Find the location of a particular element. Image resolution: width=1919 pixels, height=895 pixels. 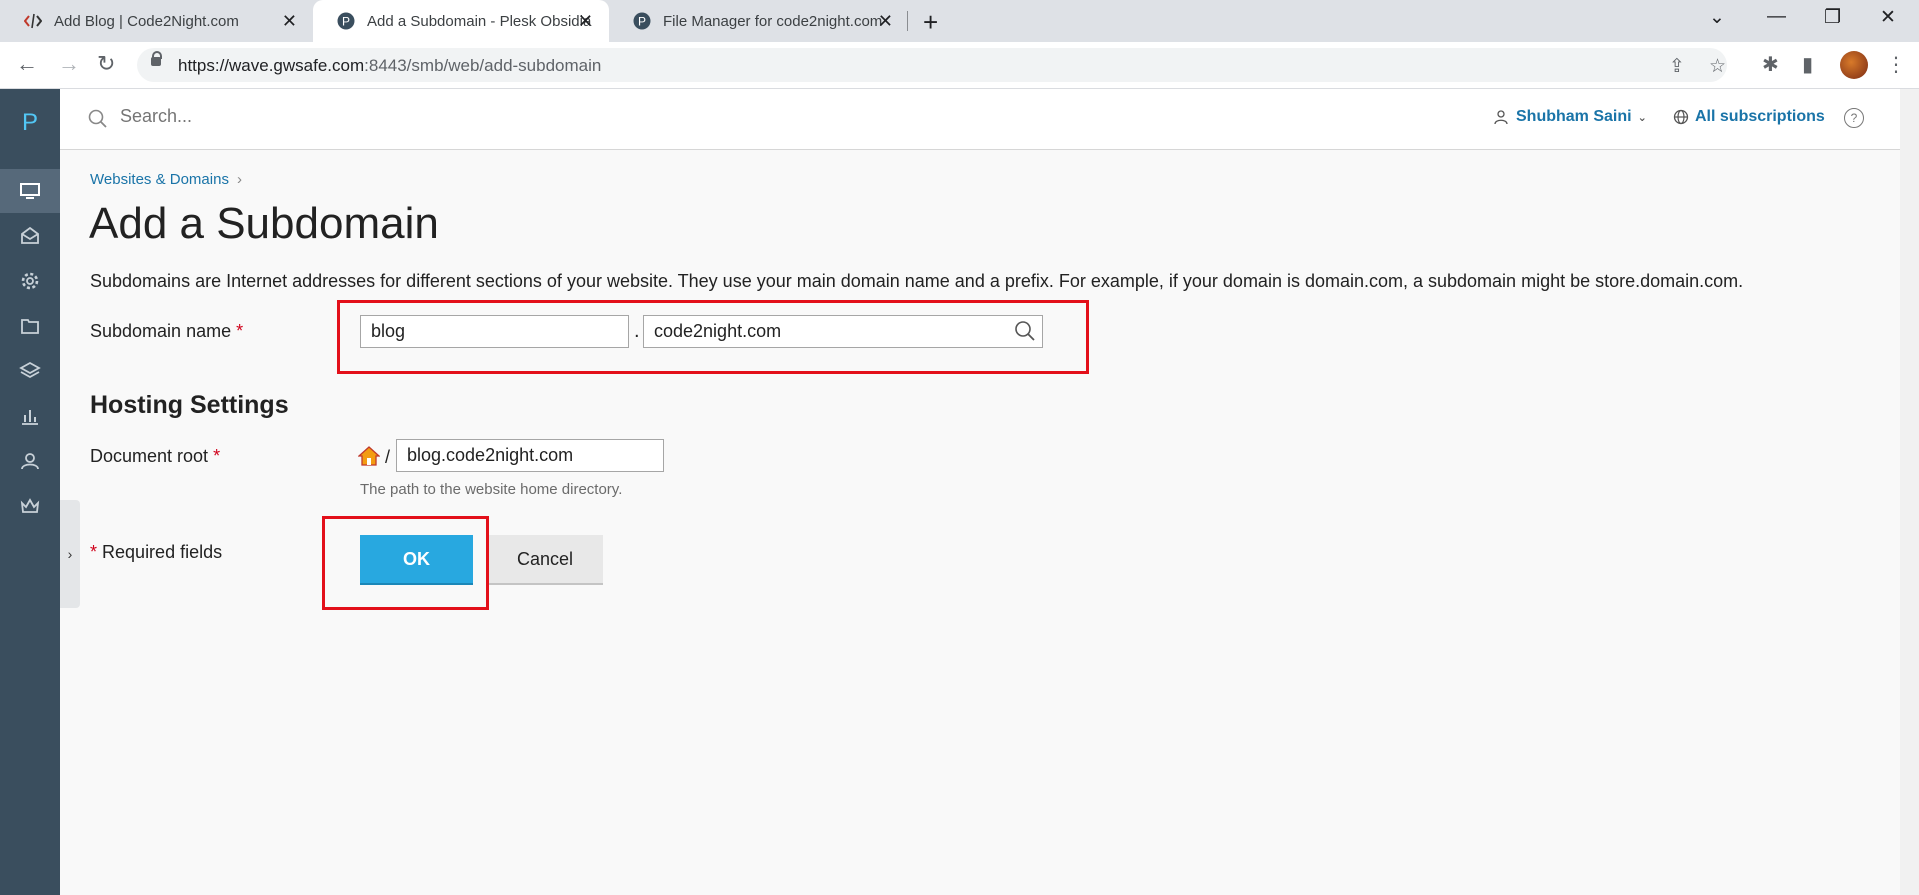

plesk-sidebar: P is located at coordinates (30, 492).